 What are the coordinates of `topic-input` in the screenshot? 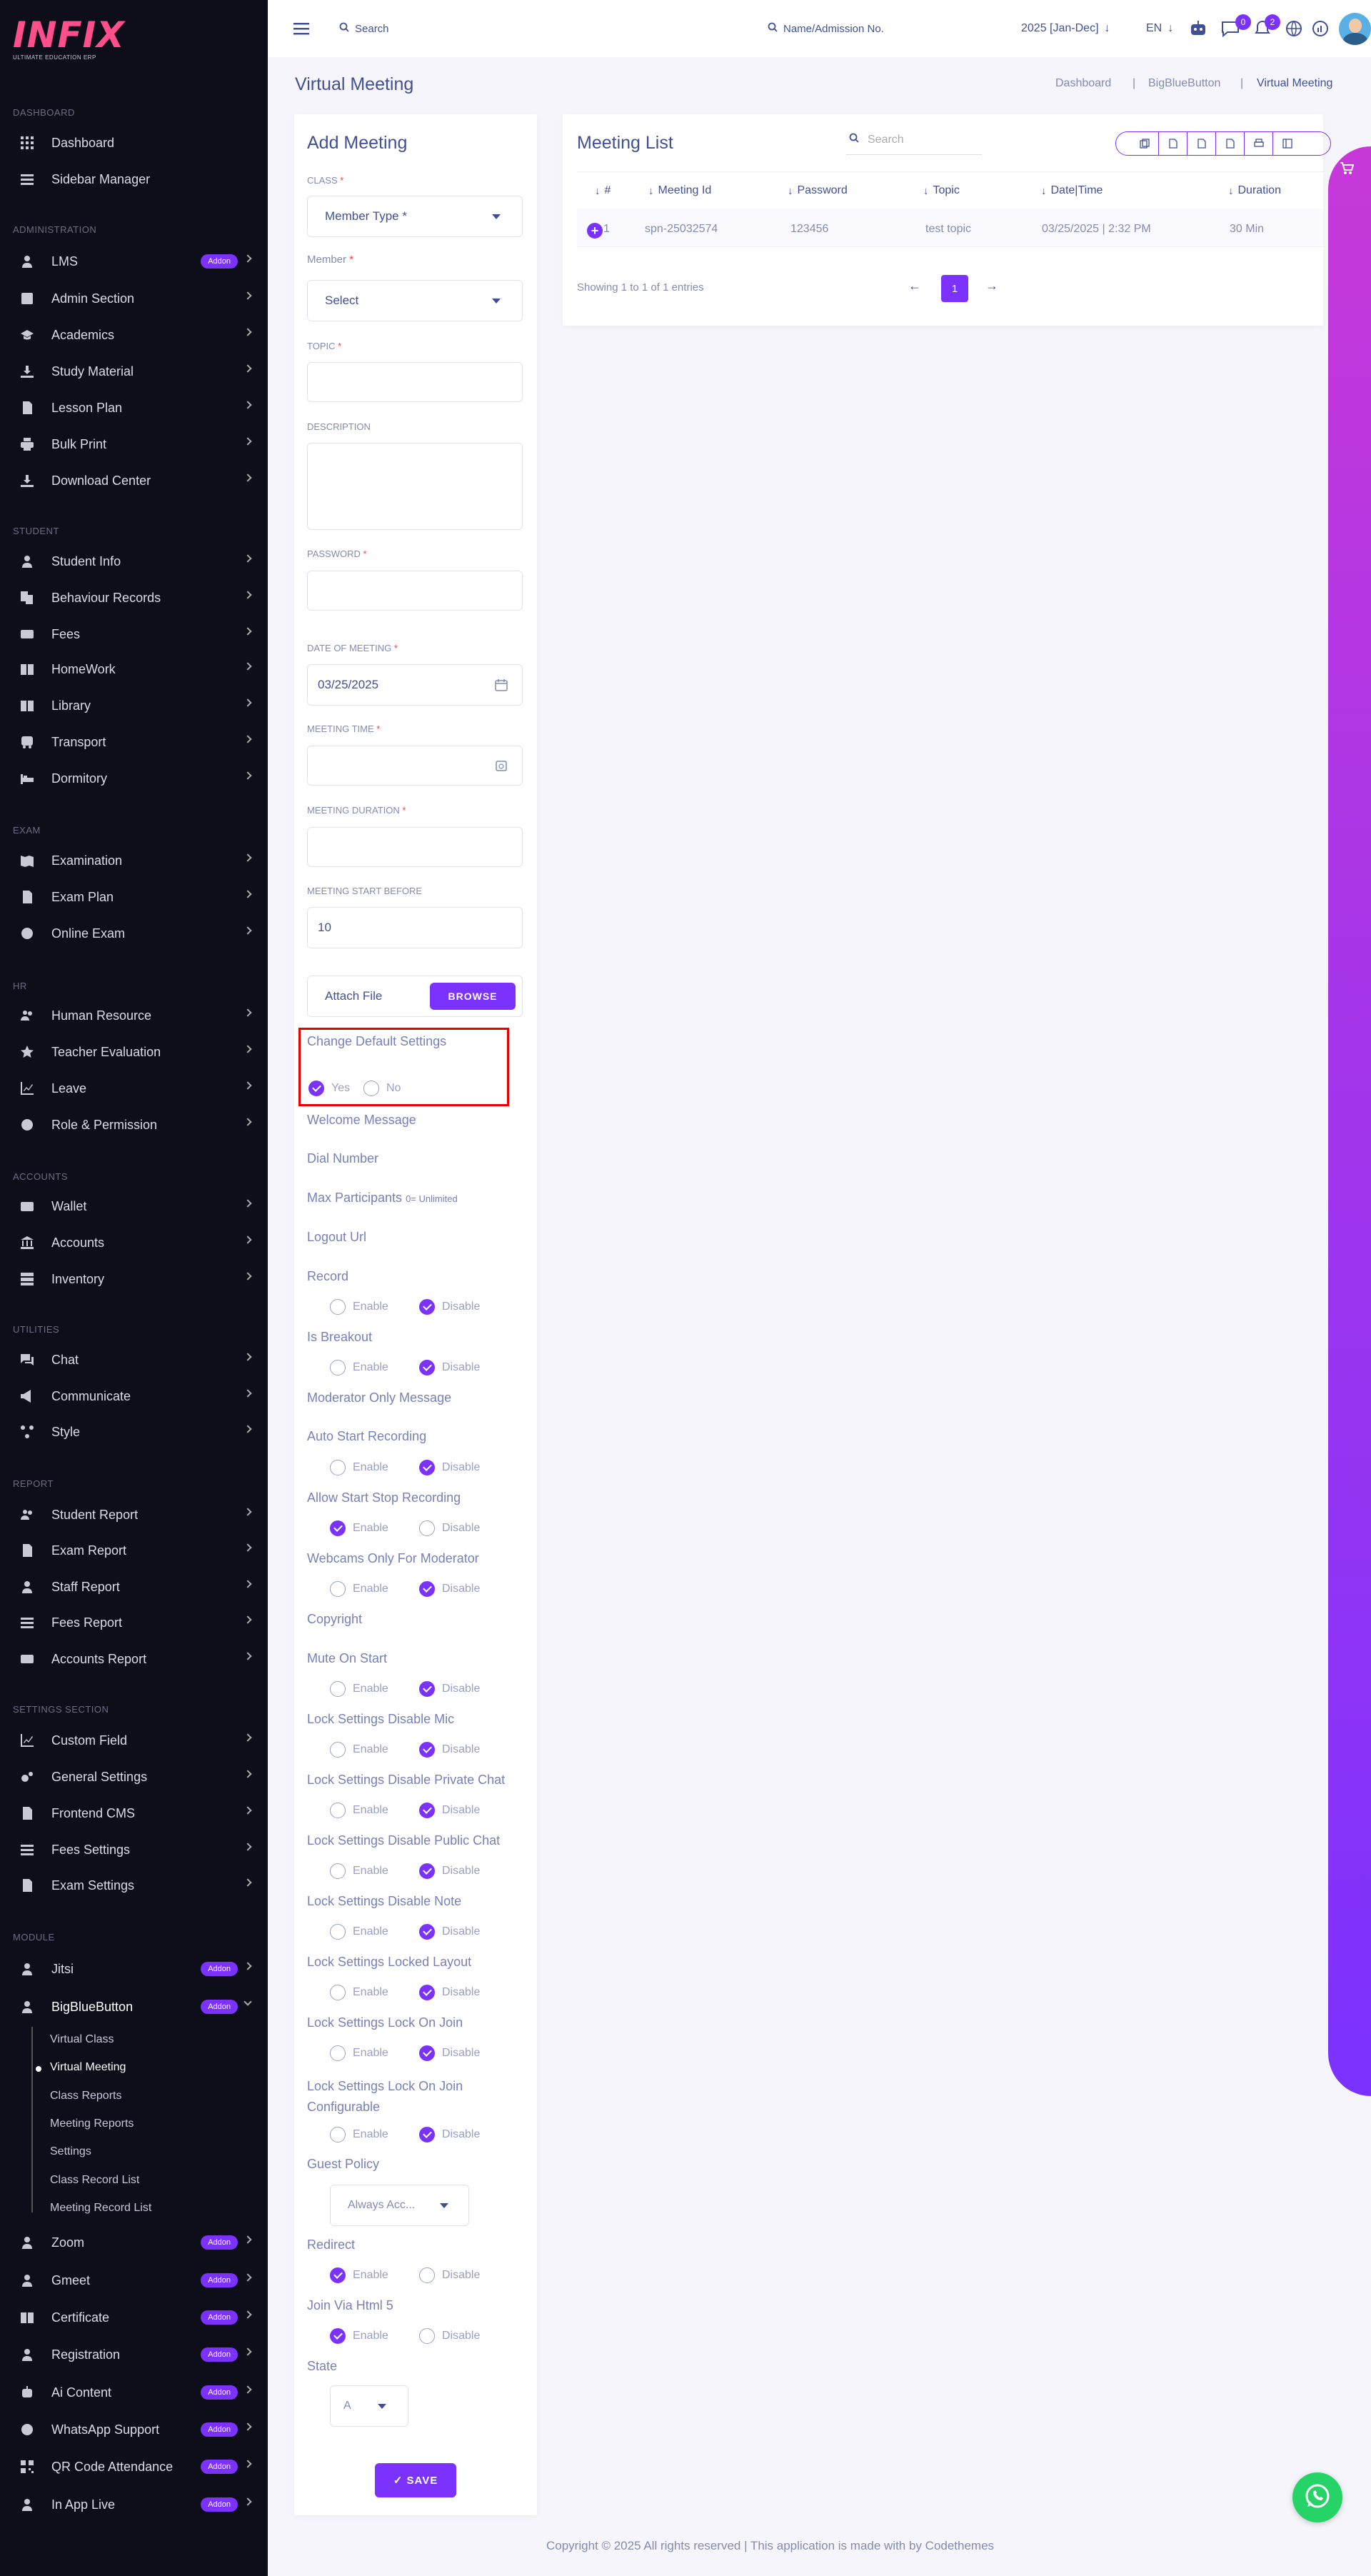 It's located at (415, 382).